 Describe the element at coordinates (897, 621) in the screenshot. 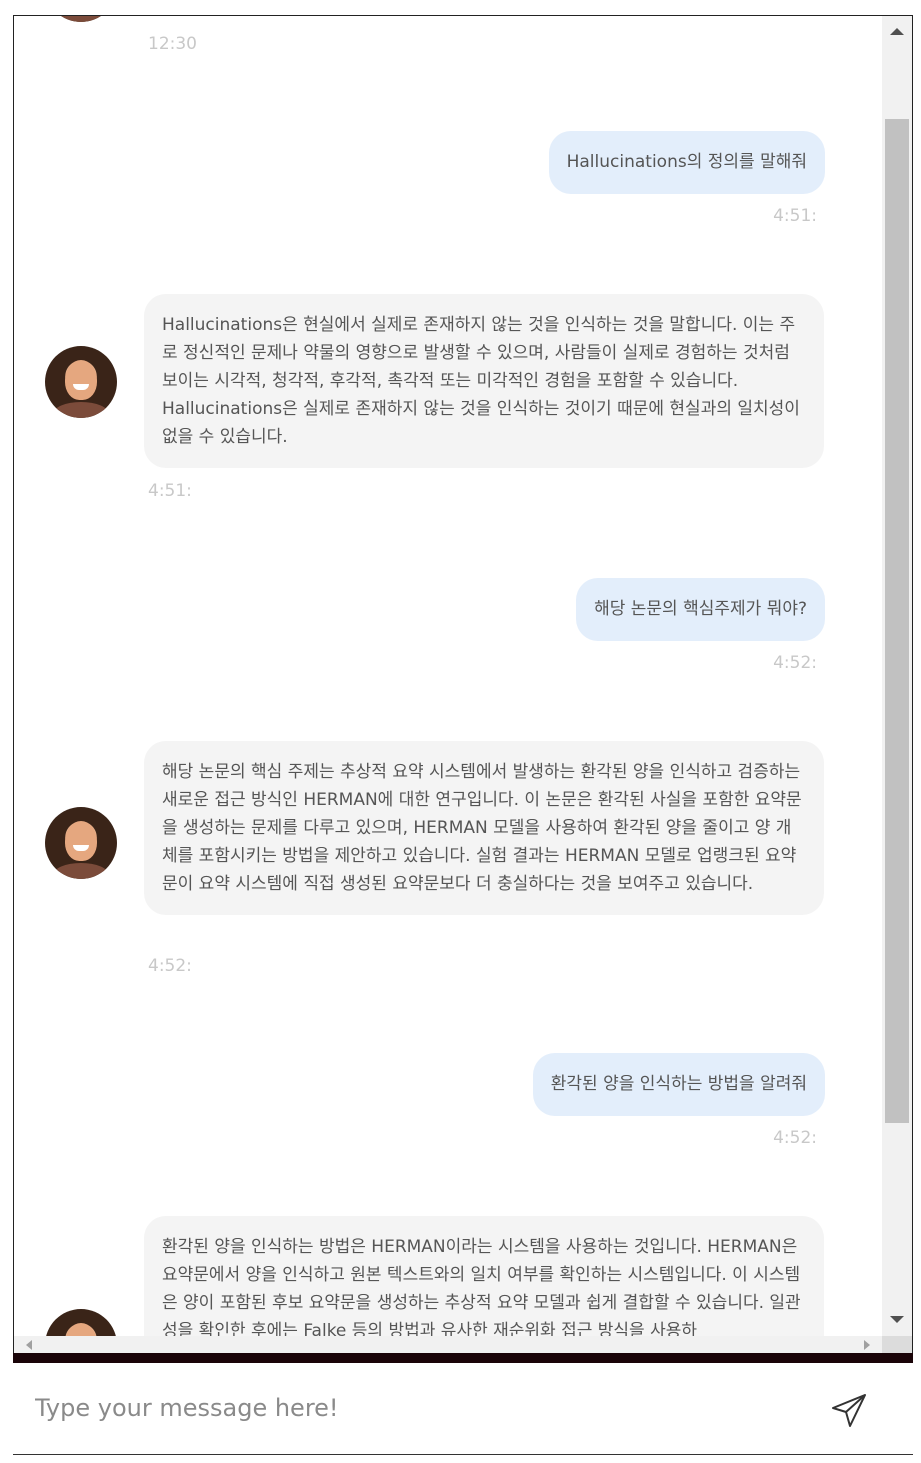

I see `scrollbar-thumb` at that location.